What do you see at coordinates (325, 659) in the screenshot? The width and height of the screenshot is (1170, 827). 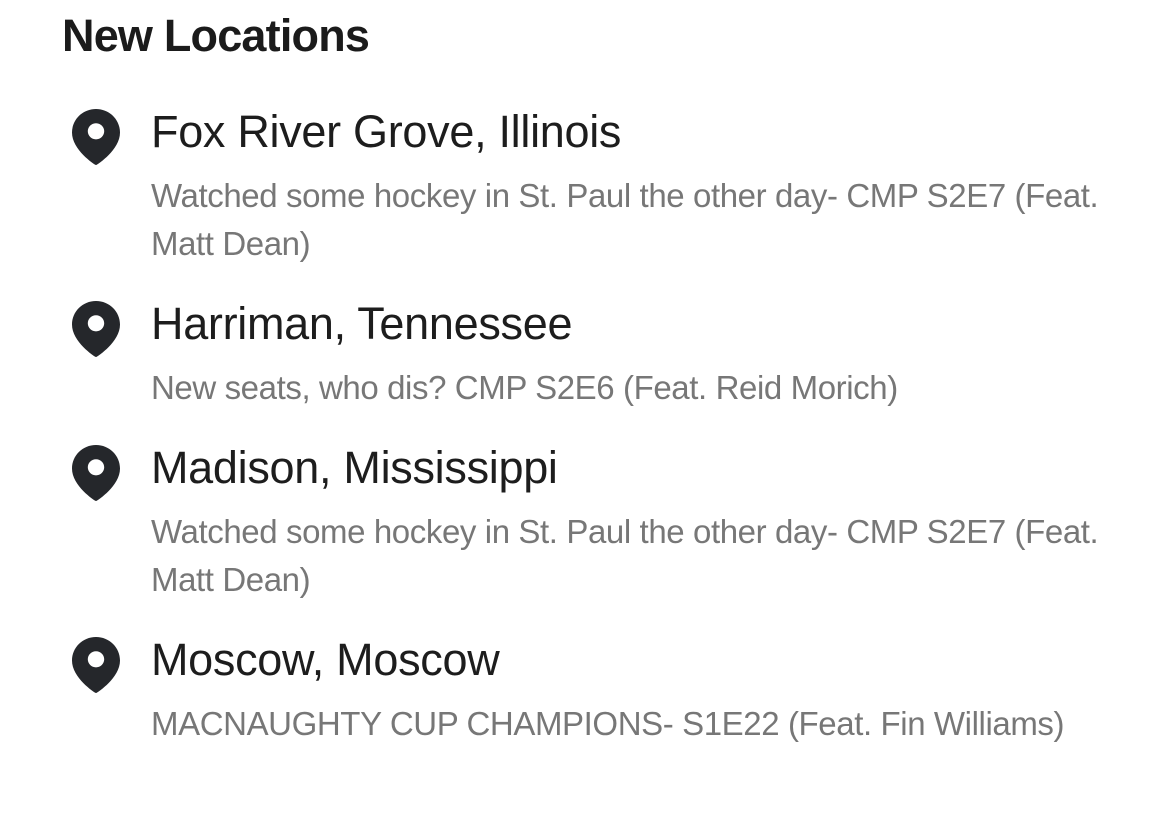 I see `location-name: Moscow, Moscow` at bounding box center [325, 659].